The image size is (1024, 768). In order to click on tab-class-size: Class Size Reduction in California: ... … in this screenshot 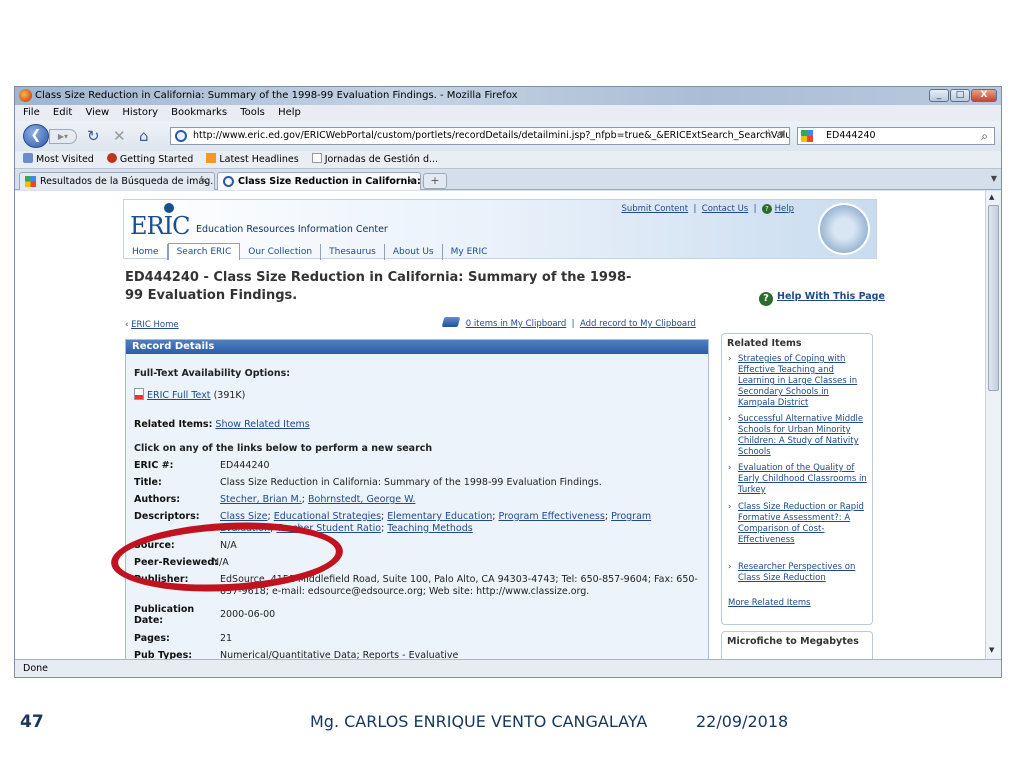, I will do `click(319, 181)`.